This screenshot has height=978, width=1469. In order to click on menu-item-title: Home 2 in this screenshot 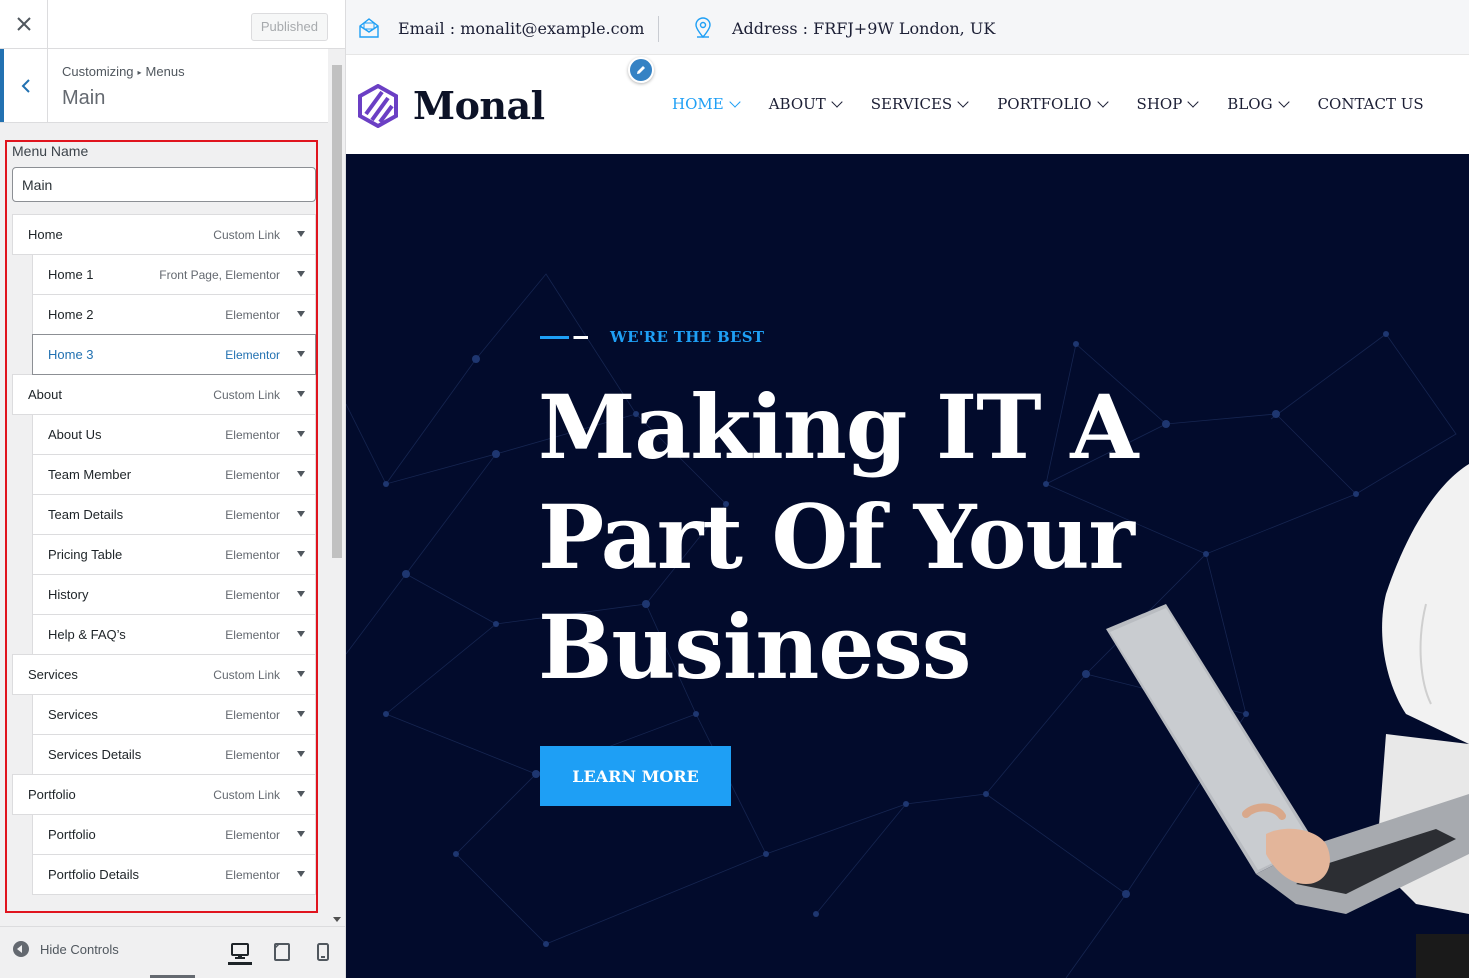, I will do `click(71, 314)`.